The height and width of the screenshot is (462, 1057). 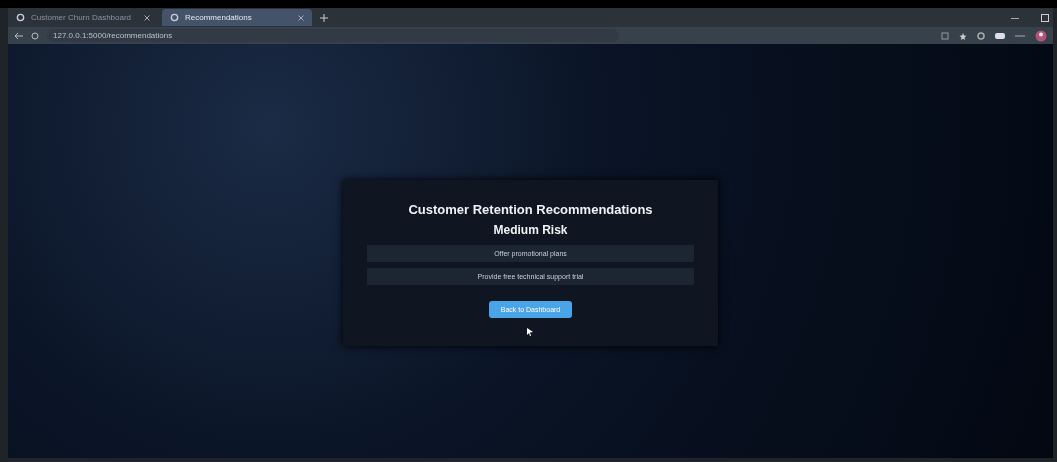 What do you see at coordinates (324, 17) in the screenshot?
I see `new-tab-icon` at bounding box center [324, 17].